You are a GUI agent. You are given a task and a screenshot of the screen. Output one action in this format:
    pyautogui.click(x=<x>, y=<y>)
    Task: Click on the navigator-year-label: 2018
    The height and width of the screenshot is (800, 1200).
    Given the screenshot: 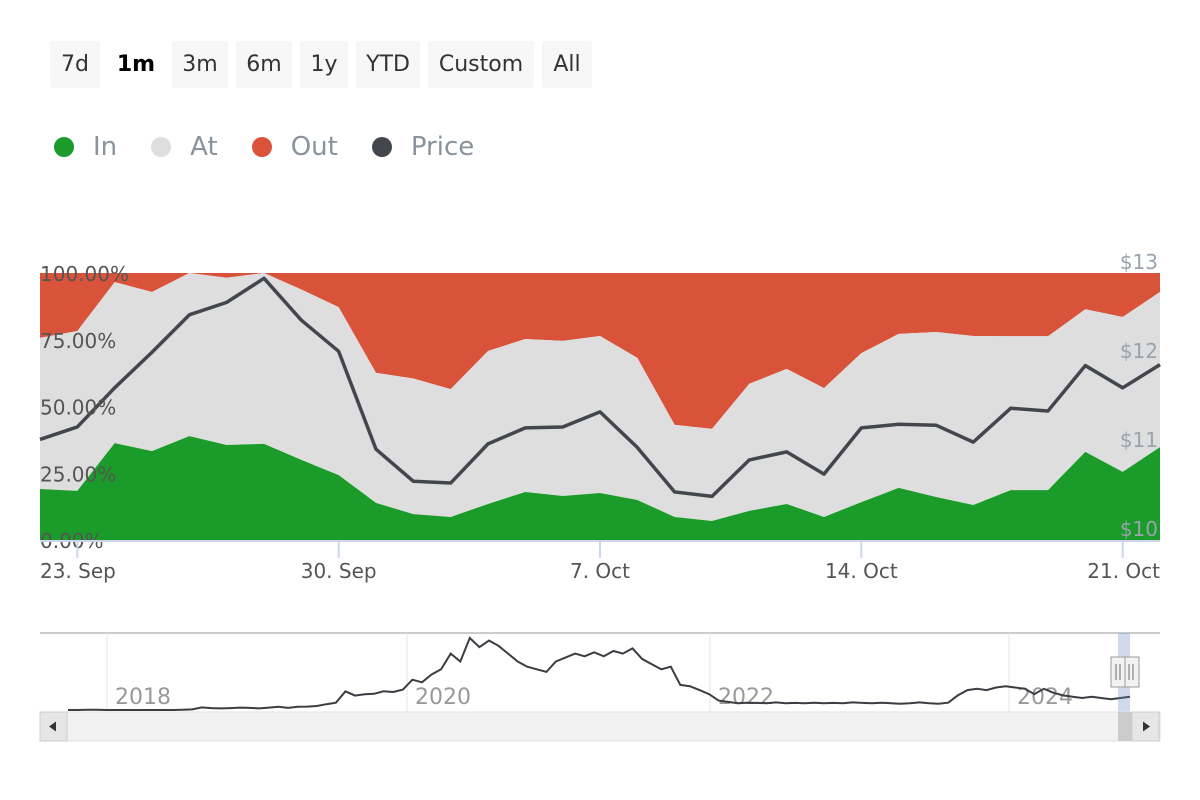 What is the action you would take?
    pyautogui.click(x=143, y=697)
    